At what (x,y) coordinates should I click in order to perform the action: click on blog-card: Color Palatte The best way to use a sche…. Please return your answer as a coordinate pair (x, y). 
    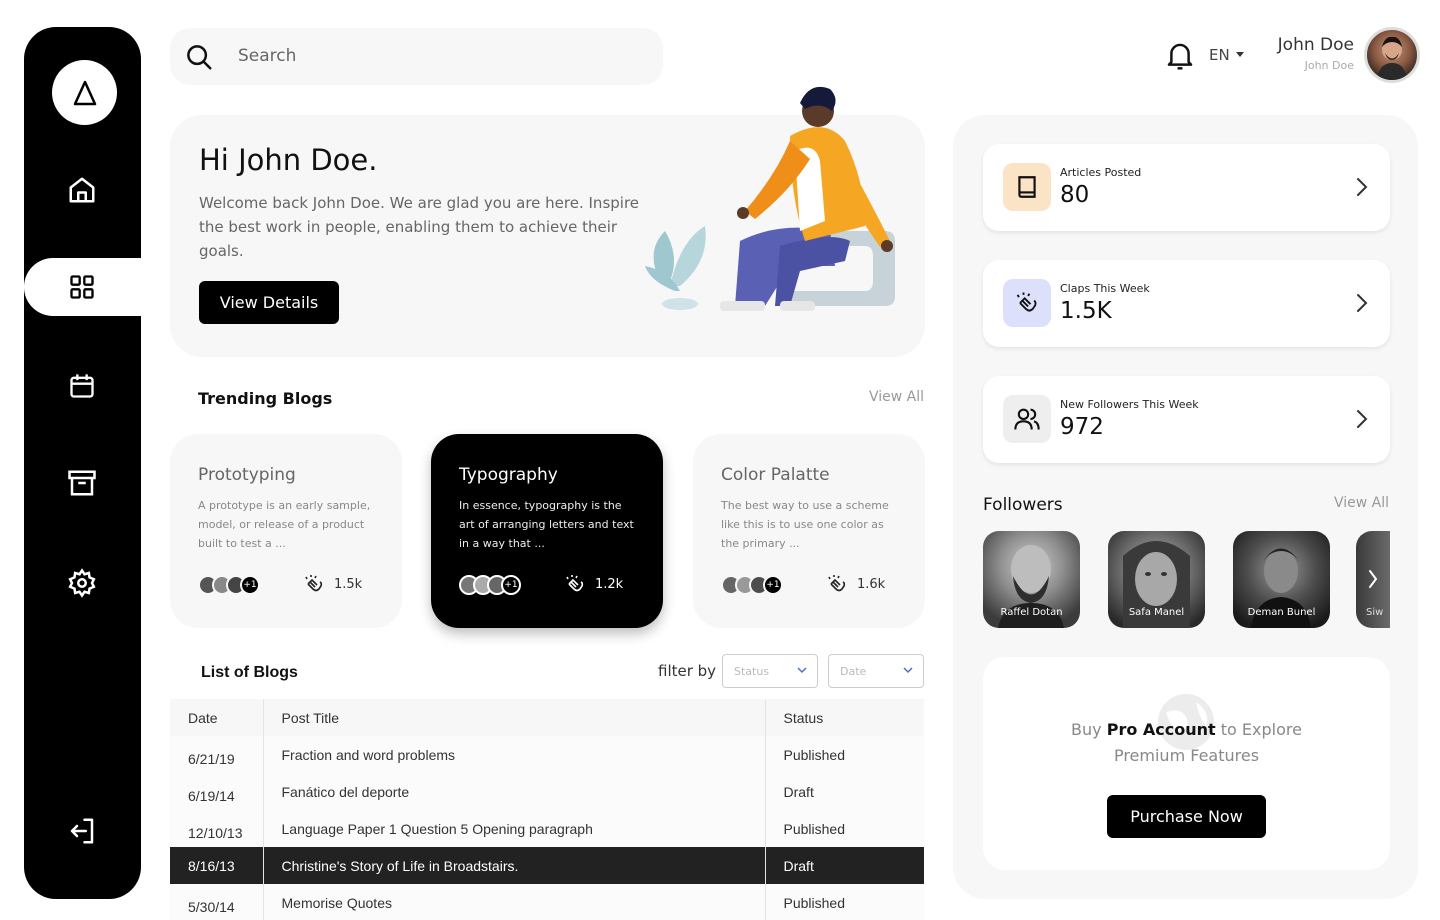
    Looking at the image, I should click on (809, 531).